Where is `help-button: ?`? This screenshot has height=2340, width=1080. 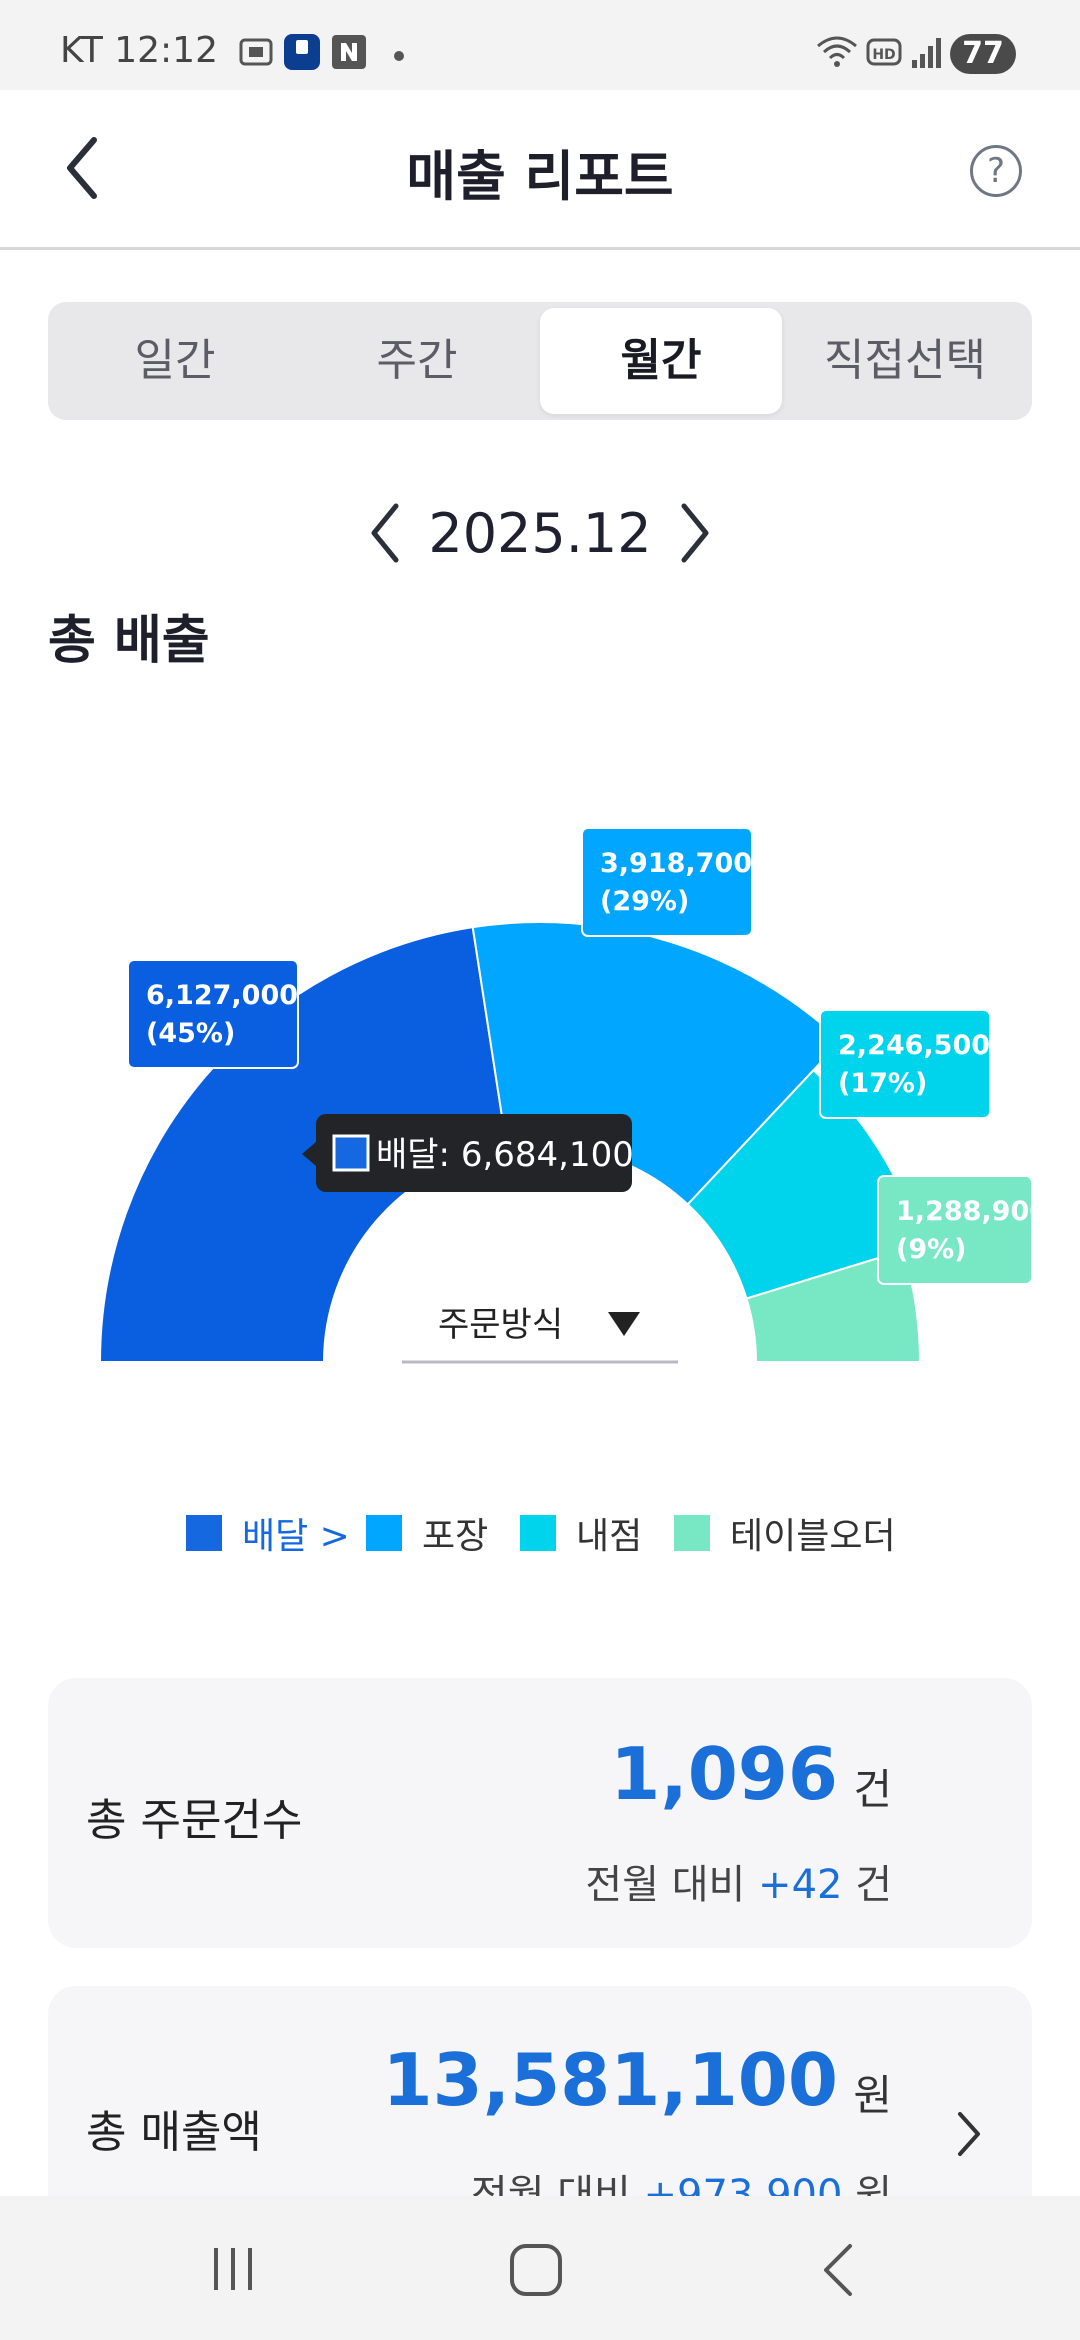
help-button: ? is located at coordinates (996, 171).